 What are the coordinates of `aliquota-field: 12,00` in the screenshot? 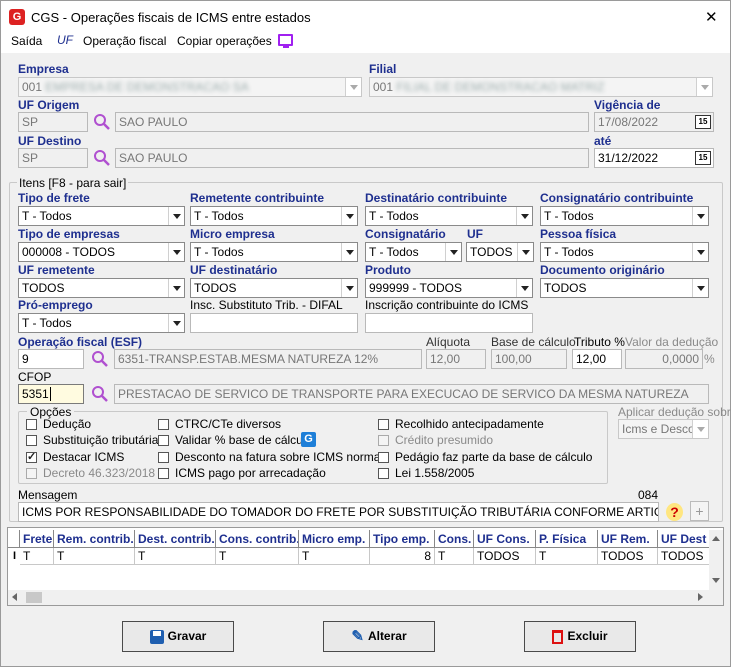 It's located at (456, 359).